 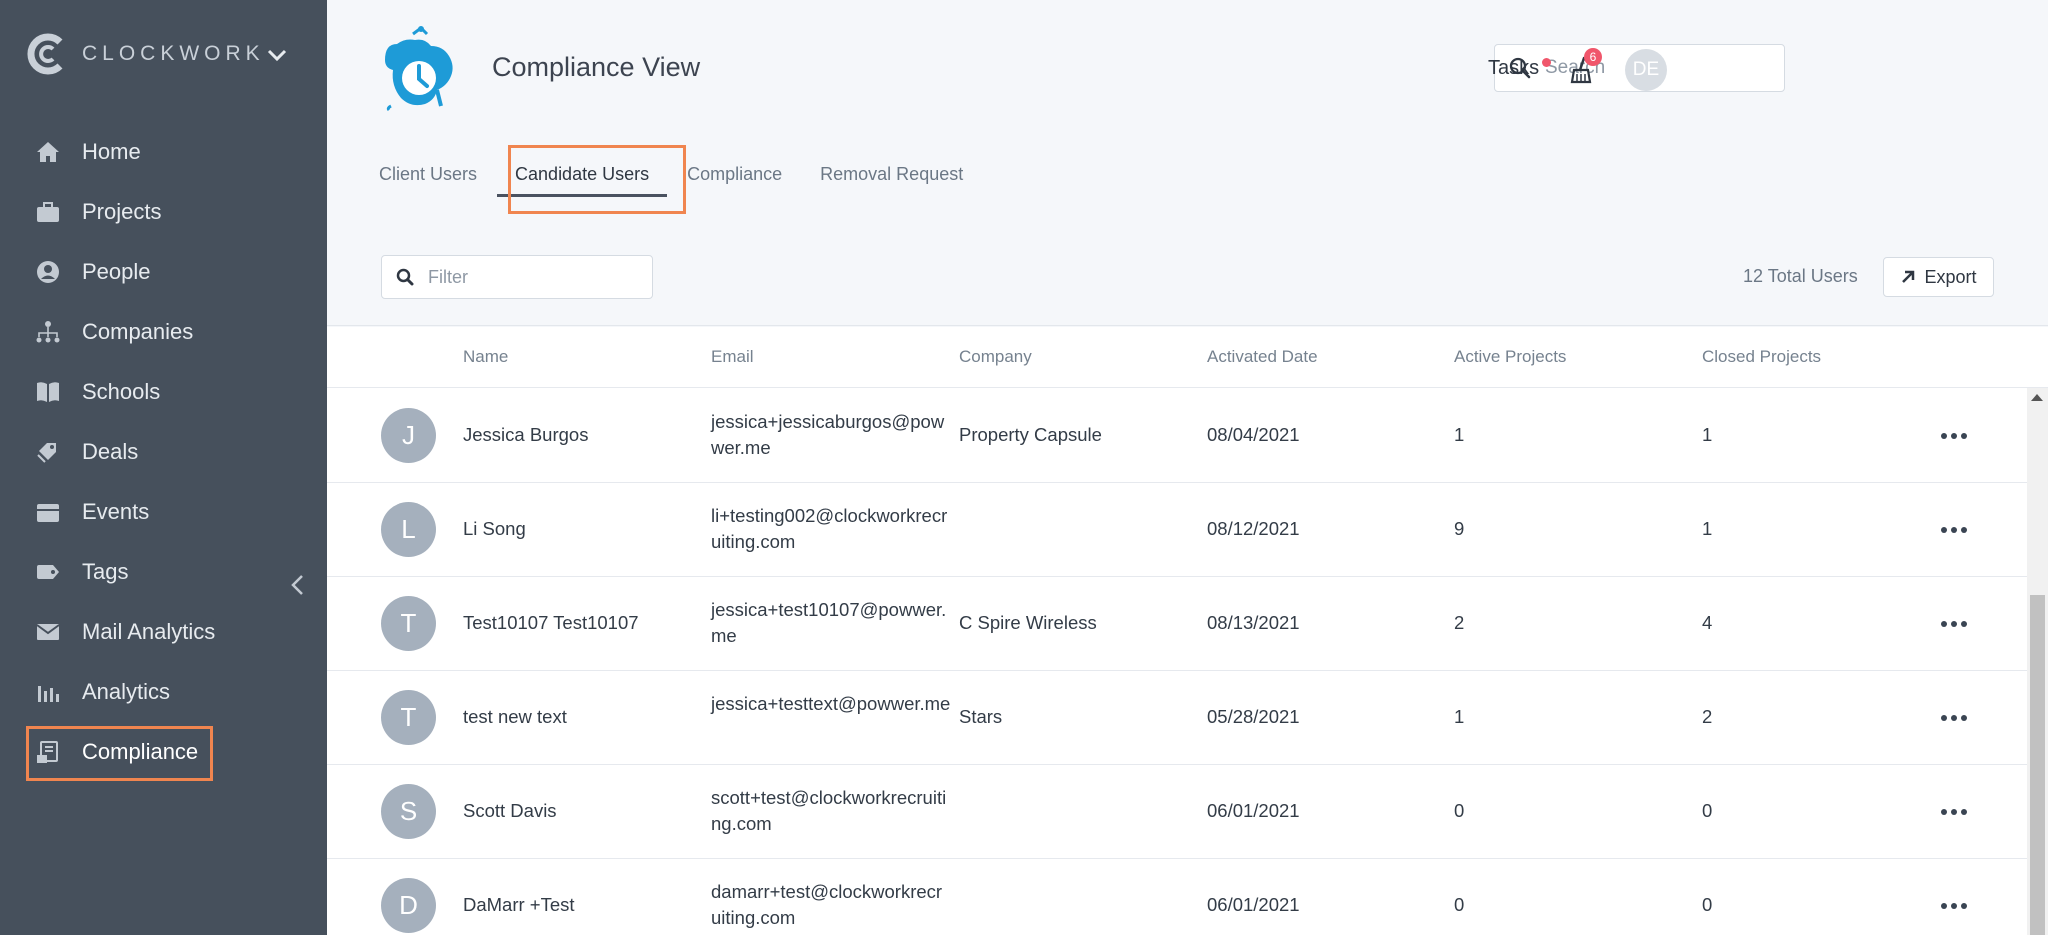 What do you see at coordinates (277, 55) in the screenshot?
I see `chevron-down-icon` at bounding box center [277, 55].